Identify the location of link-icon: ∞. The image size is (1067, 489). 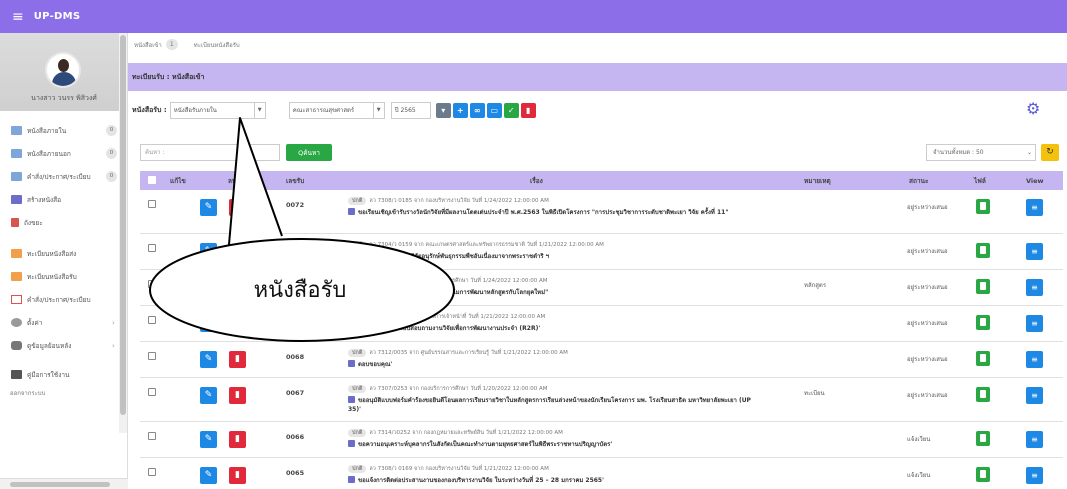
(477, 110).